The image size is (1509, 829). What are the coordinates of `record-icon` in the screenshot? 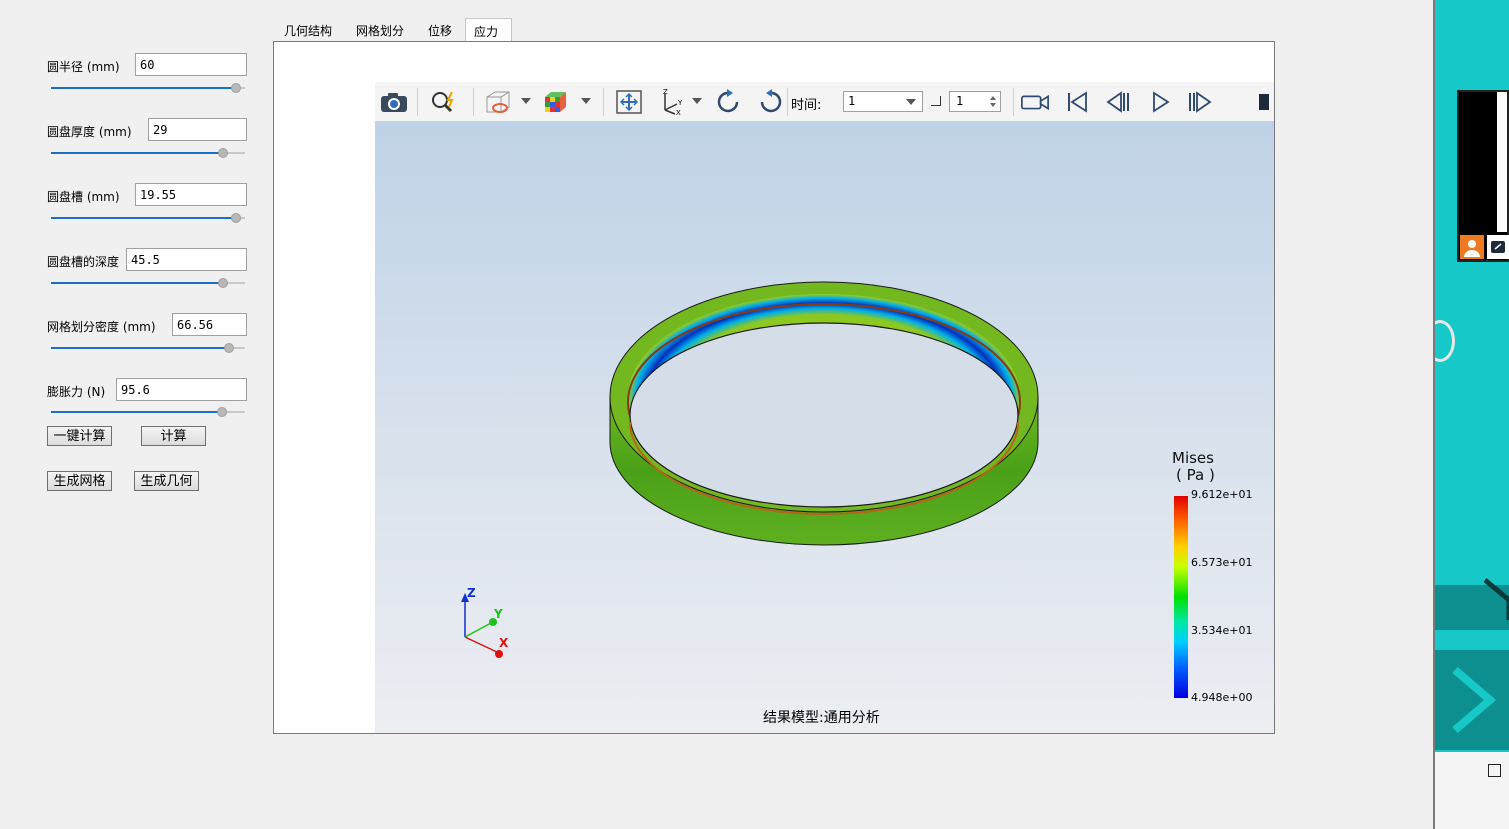 It's located at (1035, 102).